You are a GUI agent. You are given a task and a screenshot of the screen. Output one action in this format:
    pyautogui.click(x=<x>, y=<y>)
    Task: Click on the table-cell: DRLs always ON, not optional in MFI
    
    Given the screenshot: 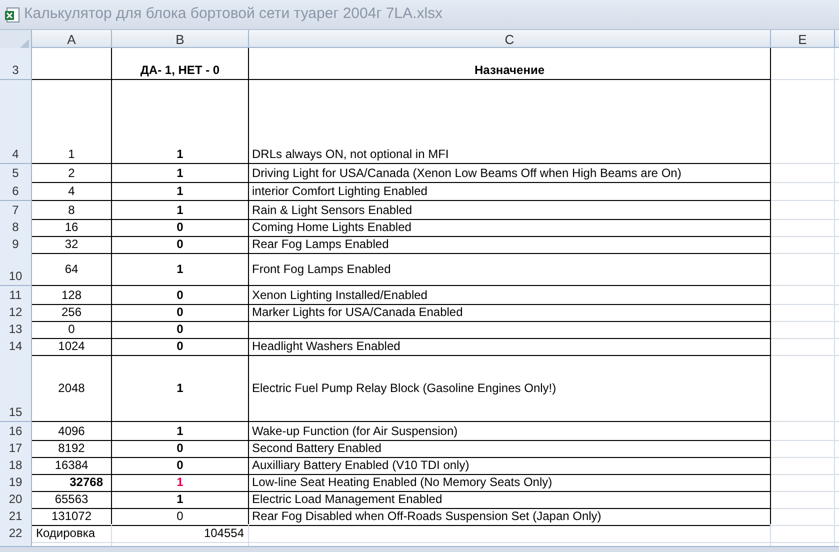 What is the action you would take?
    pyautogui.click(x=510, y=122)
    